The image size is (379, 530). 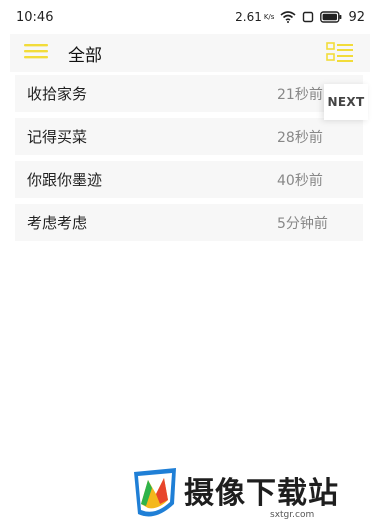 I want to click on watermark-url: sxtgr.com, so click(x=292, y=515).